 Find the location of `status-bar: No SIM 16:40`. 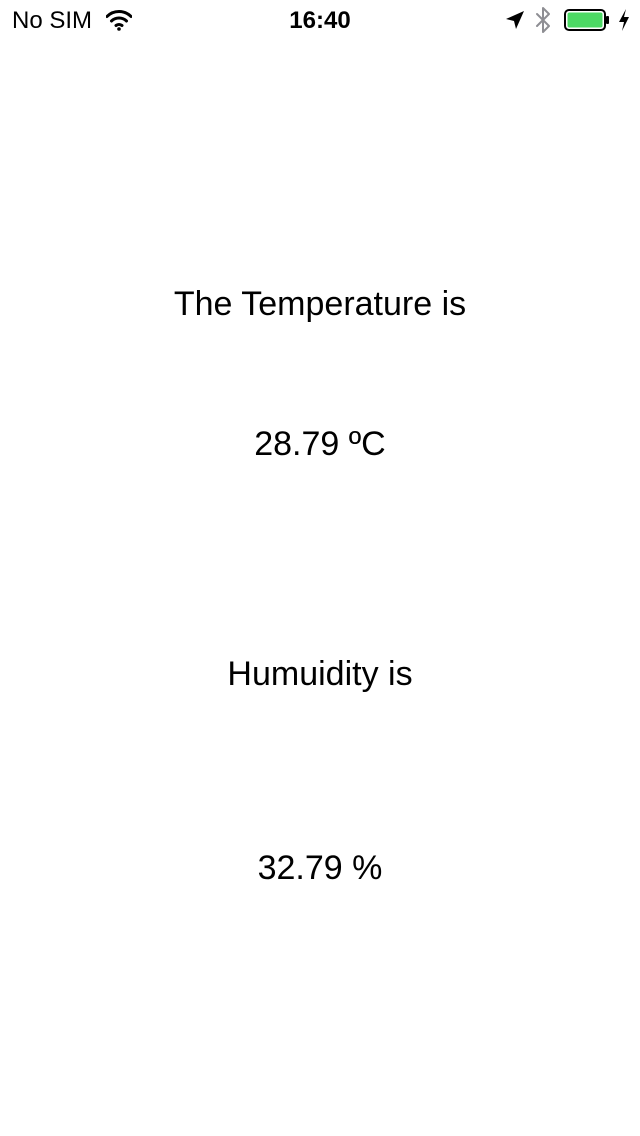

status-bar: No SIM 16:40 is located at coordinates (320, 20).